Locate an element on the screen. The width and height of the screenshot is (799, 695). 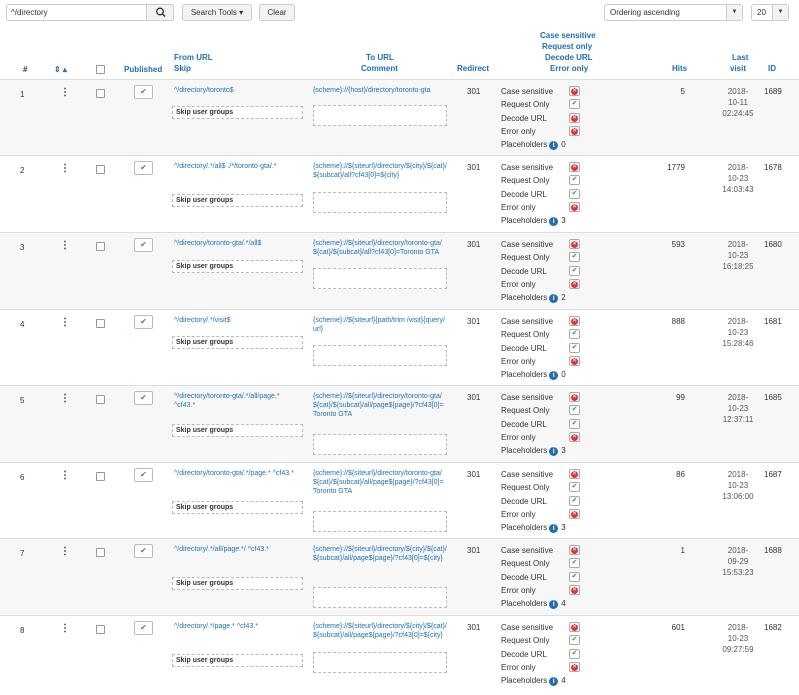
from-url-link: ^/directory/.*/all/page.*/ ^cf43.* is located at coordinates (238, 549).